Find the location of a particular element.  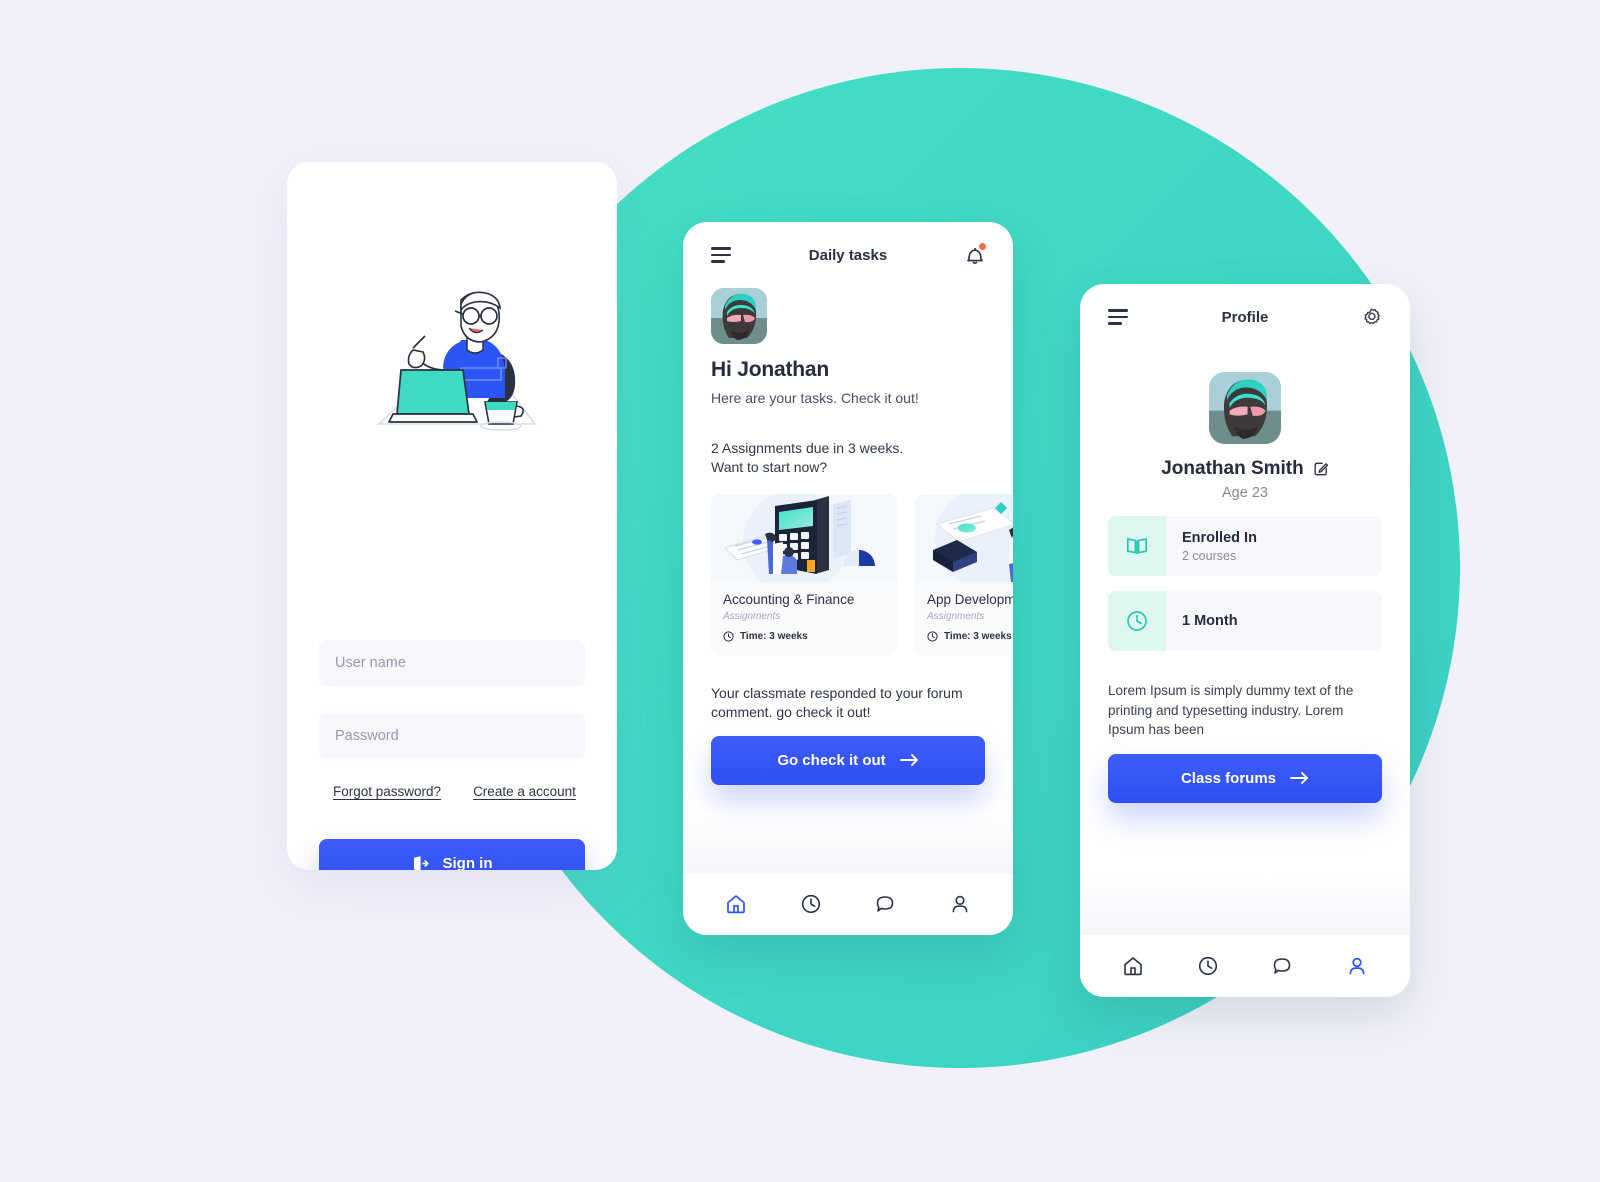

class-forums-label: Class forums is located at coordinates (1228, 778).